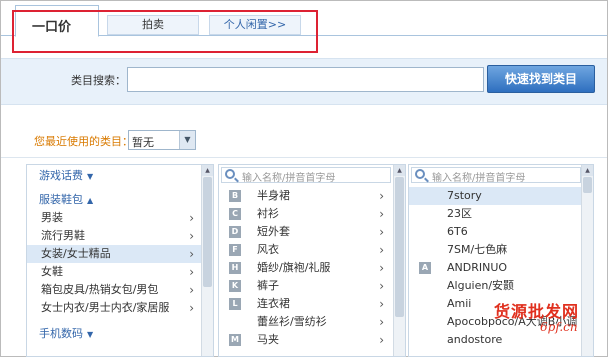 This screenshot has width=608, height=357. Describe the element at coordinates (235, 250) in the screenshot. I see `letter-badge: F` at that location.